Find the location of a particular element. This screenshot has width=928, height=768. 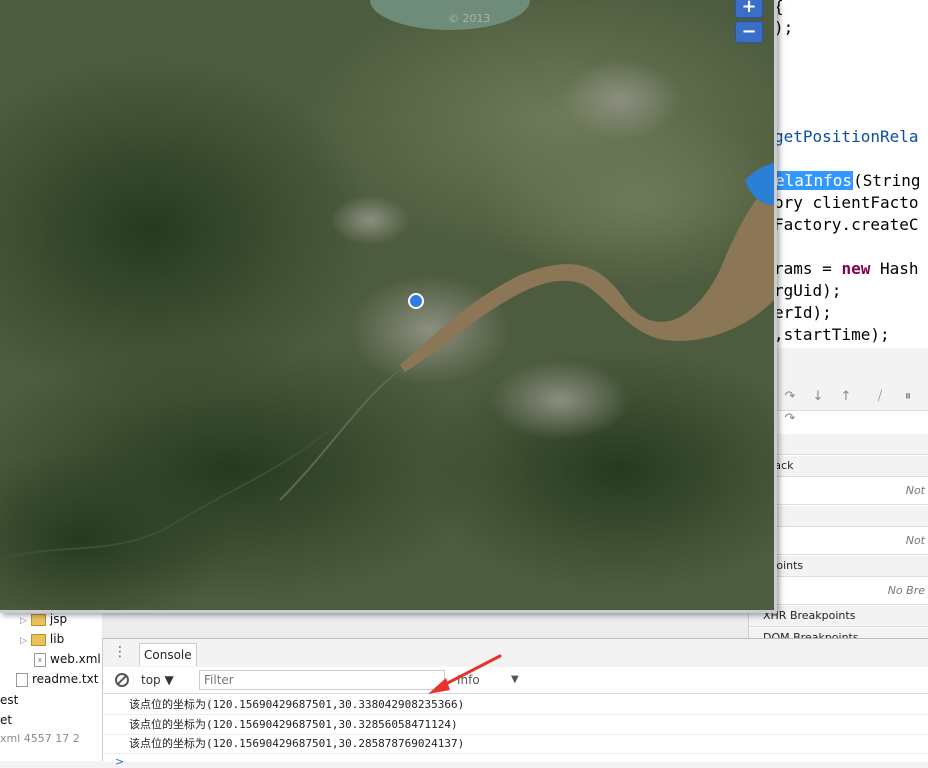

section-dom-breakpoints: DOM Breakpoints is located at coordinates (838, 633).